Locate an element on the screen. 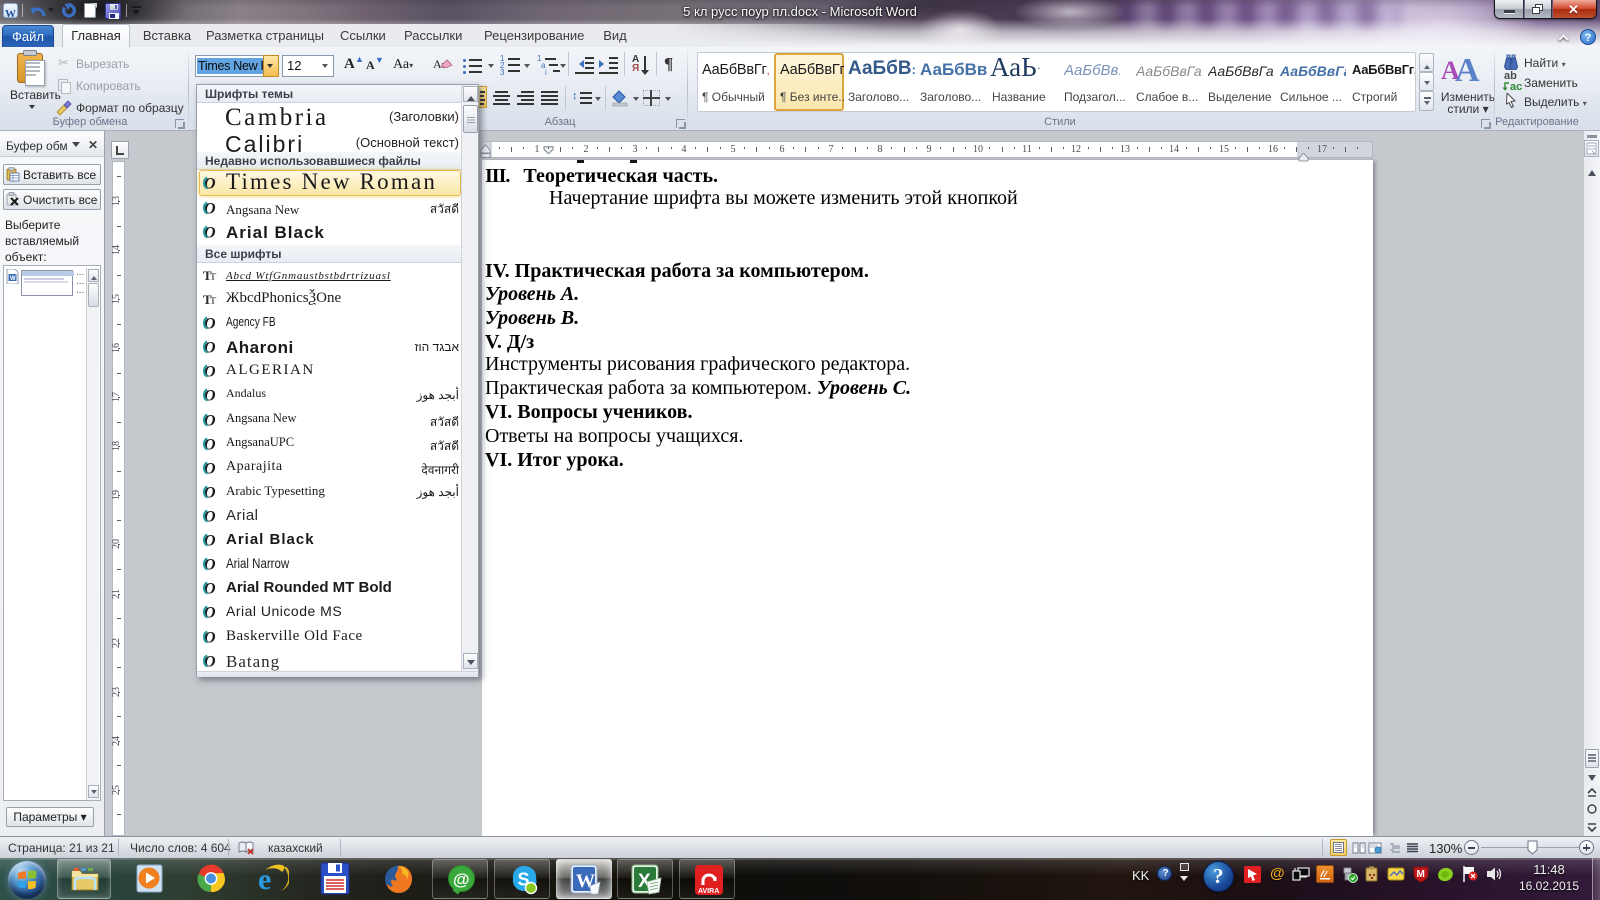 The image size is (1600, 900). svg-text: M is located at coordinates (1421, 874).